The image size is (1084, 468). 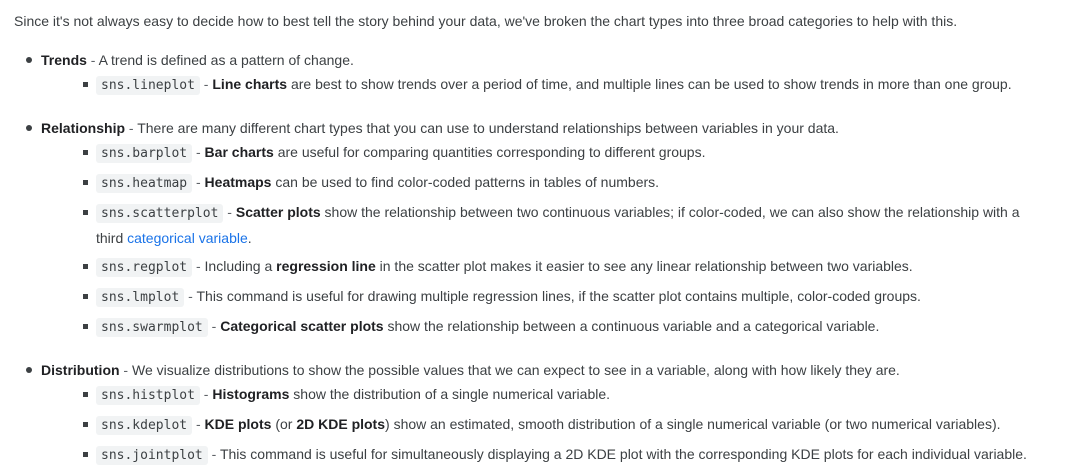 What do you see at coordinates (112, 238) in the screenshot?
I see `item-text: third` at bounding box center [112, 238].